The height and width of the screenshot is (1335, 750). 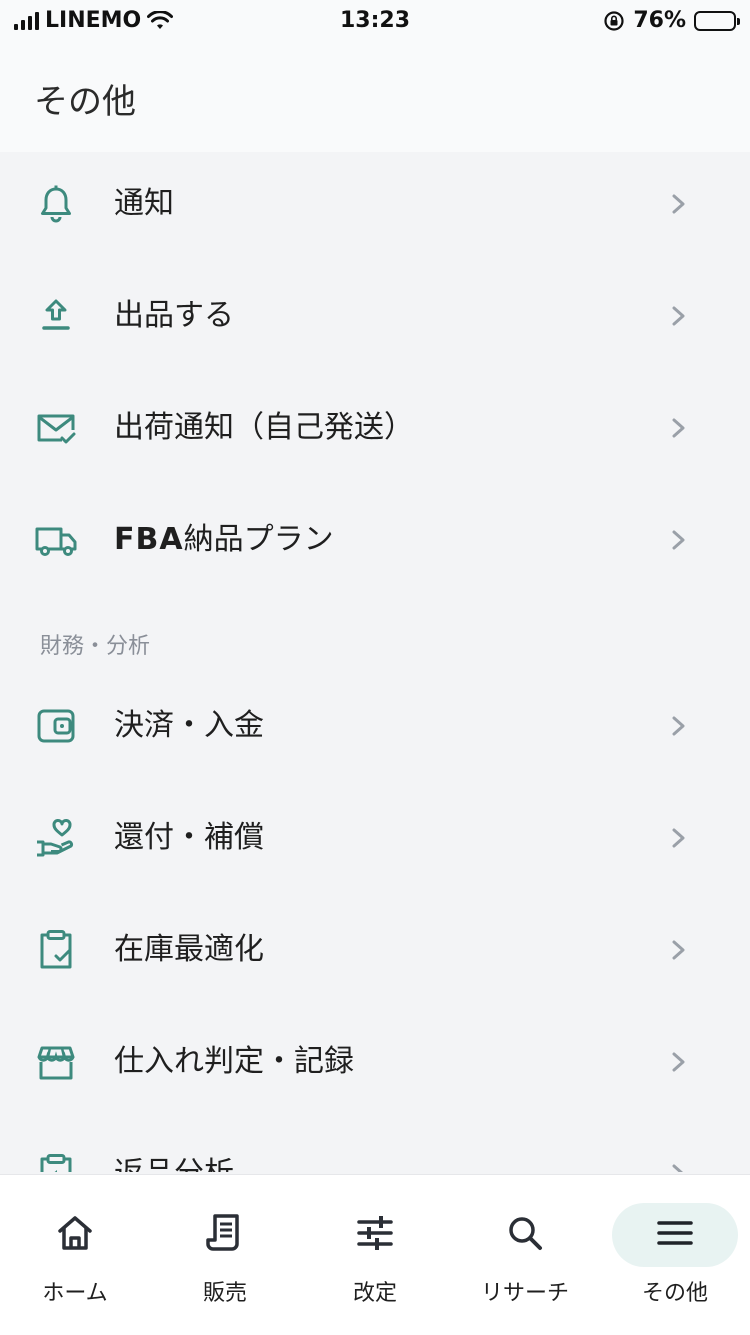 I want to click on rotation-lock-icon, so click(x=614, y=20).